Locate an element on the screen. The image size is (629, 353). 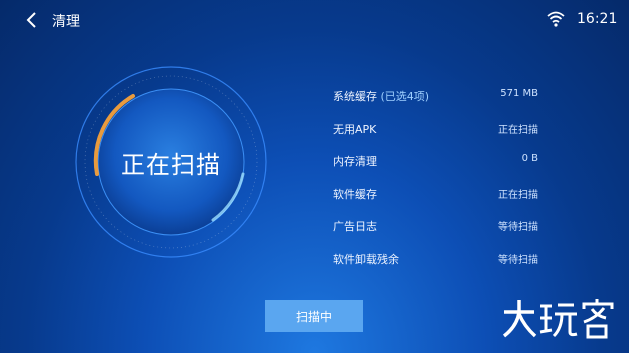
item-label: 无用APK is located at coordinates (355, 129).